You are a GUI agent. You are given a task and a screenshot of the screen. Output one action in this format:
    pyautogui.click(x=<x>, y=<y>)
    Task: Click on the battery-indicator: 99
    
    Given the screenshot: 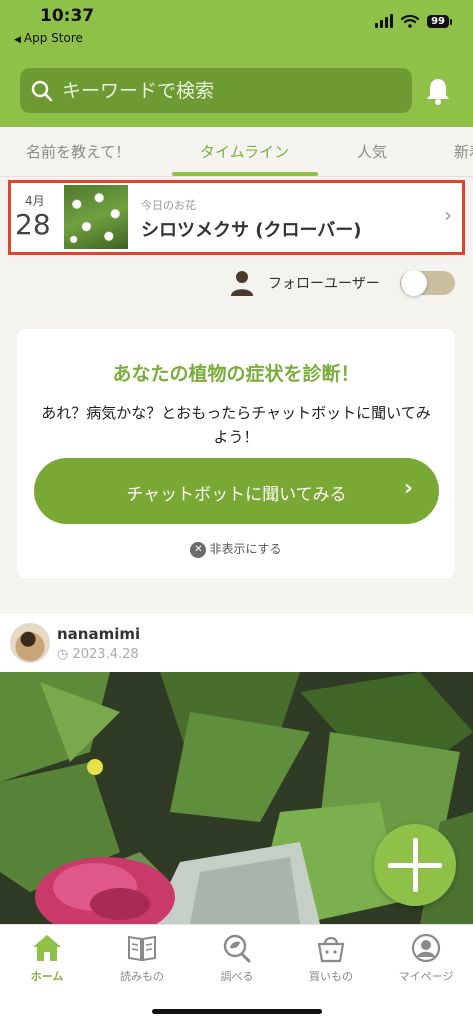 What is the action you would take?
    pyautogui.click(x=439, y=21)
    